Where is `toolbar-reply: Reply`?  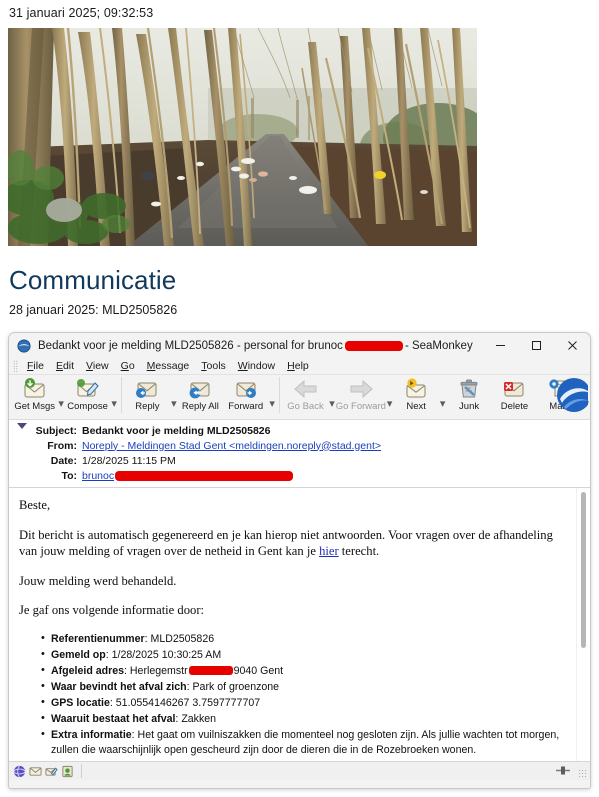 toolbar-reply: Reply is located at coordinates (147, 393).